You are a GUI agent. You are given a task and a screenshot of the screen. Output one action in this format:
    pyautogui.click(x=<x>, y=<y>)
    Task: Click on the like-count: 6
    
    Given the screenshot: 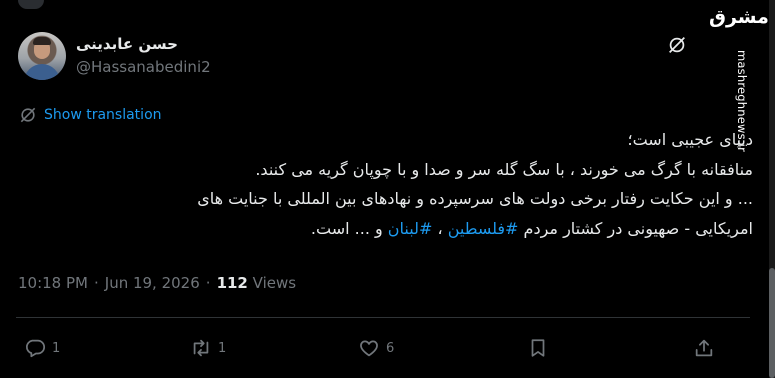 What is the action you would take?
    pyautogui.click(x=390, y=348)
    